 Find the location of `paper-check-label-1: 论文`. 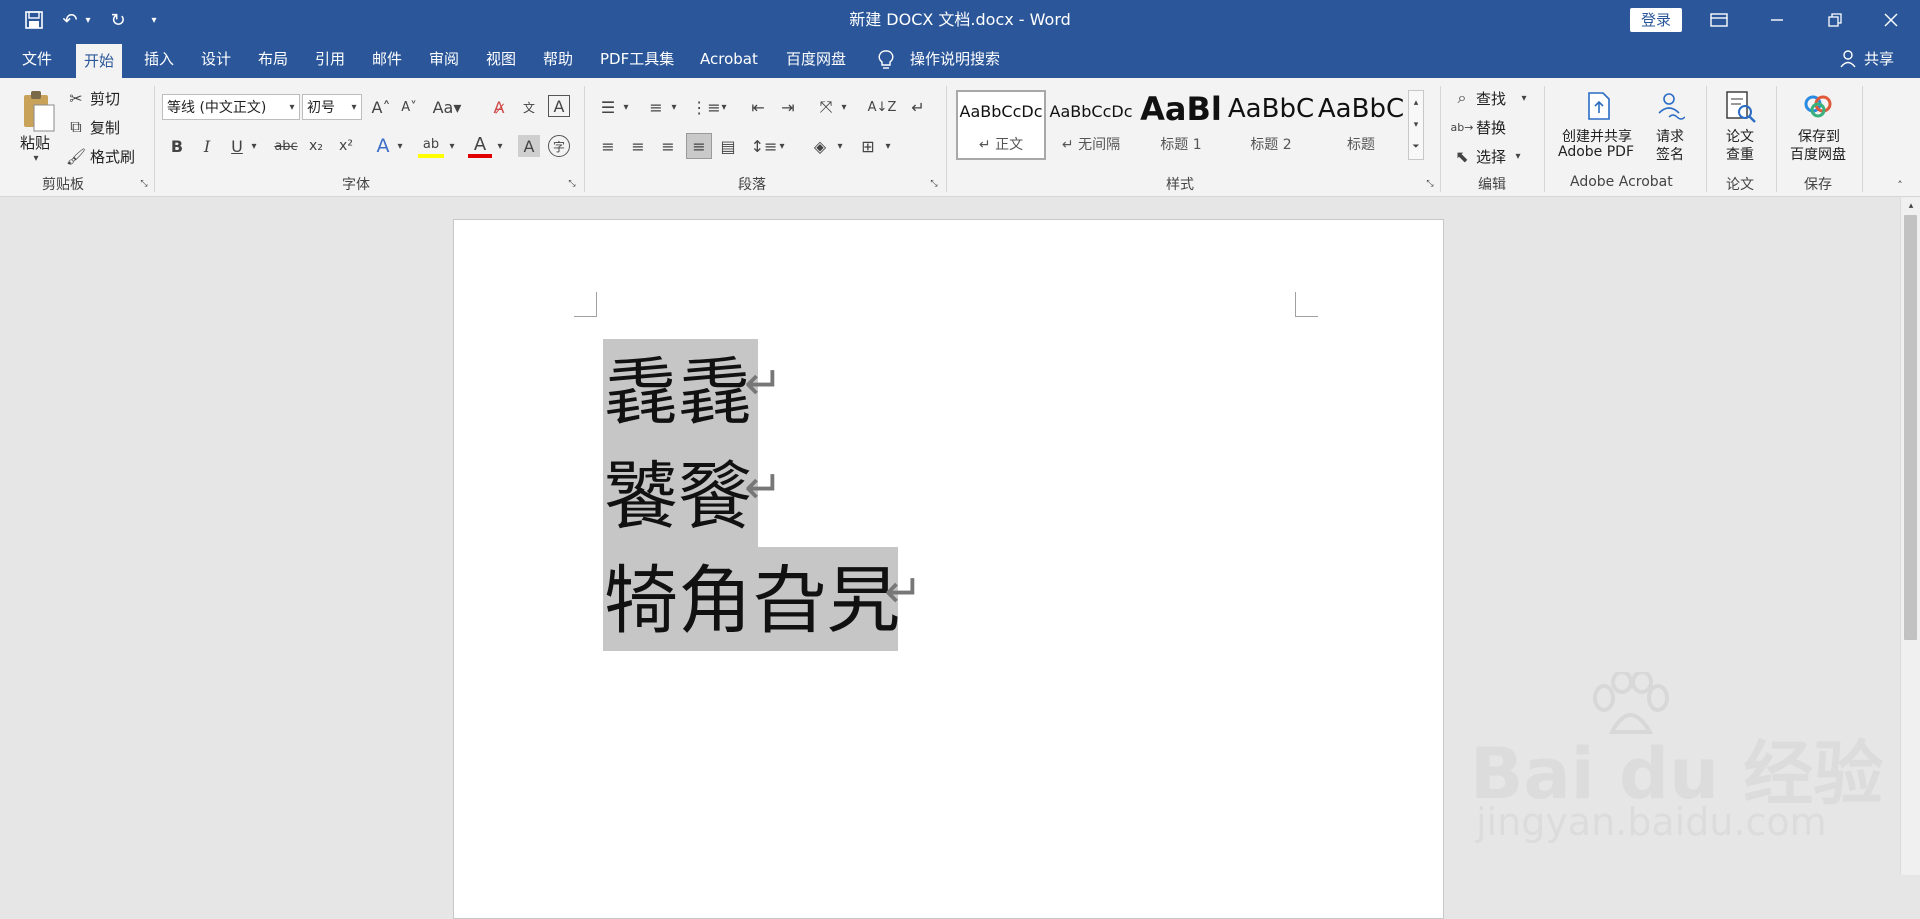

paper-check-label-1: 论文 is located at coordinates (1740, 136).